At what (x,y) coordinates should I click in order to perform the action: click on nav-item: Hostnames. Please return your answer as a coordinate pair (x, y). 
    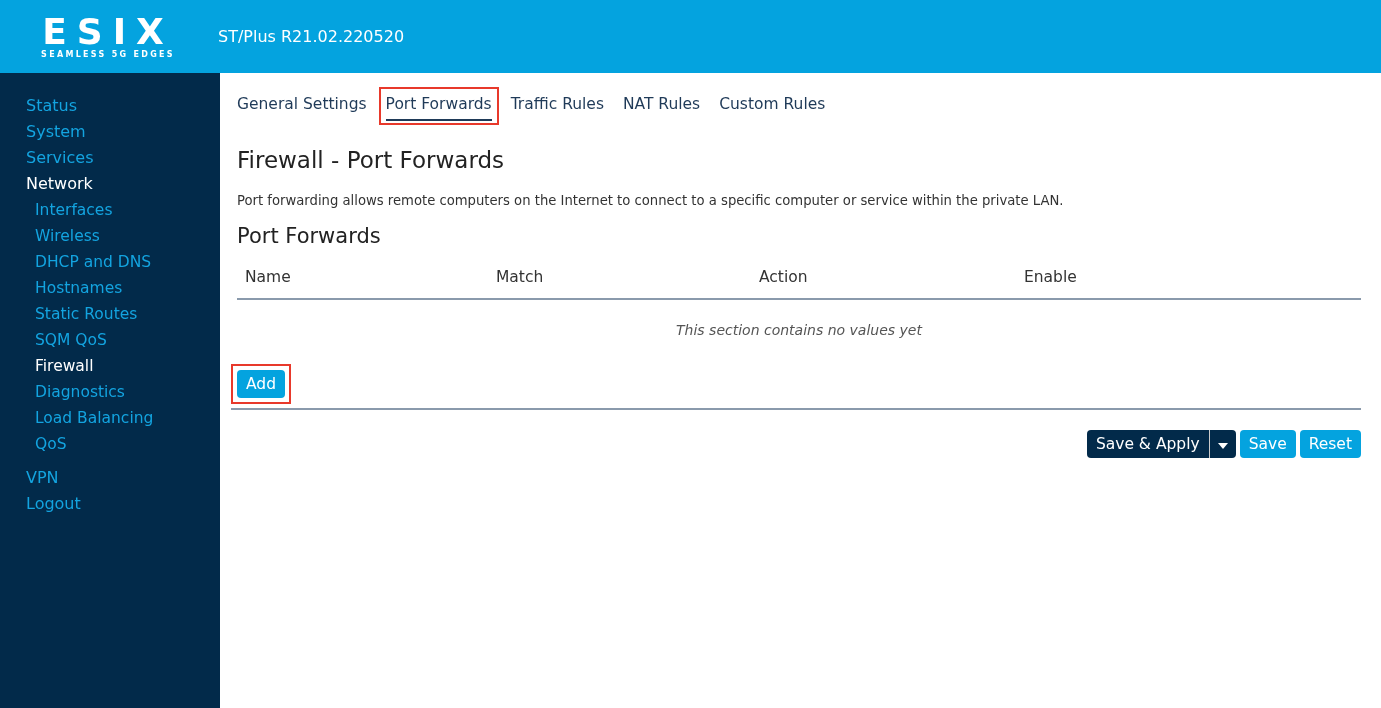
    Looking at the image, I should click on (79, 288).